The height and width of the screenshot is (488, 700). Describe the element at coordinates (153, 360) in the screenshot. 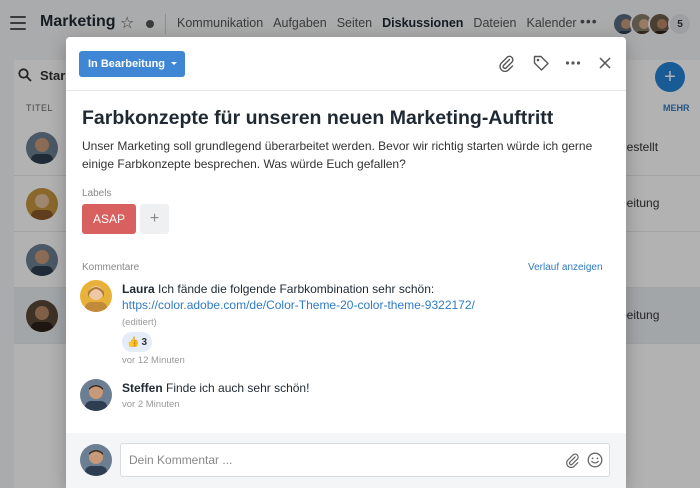

I see `comment-time: vor 12 Minuten` at that location.